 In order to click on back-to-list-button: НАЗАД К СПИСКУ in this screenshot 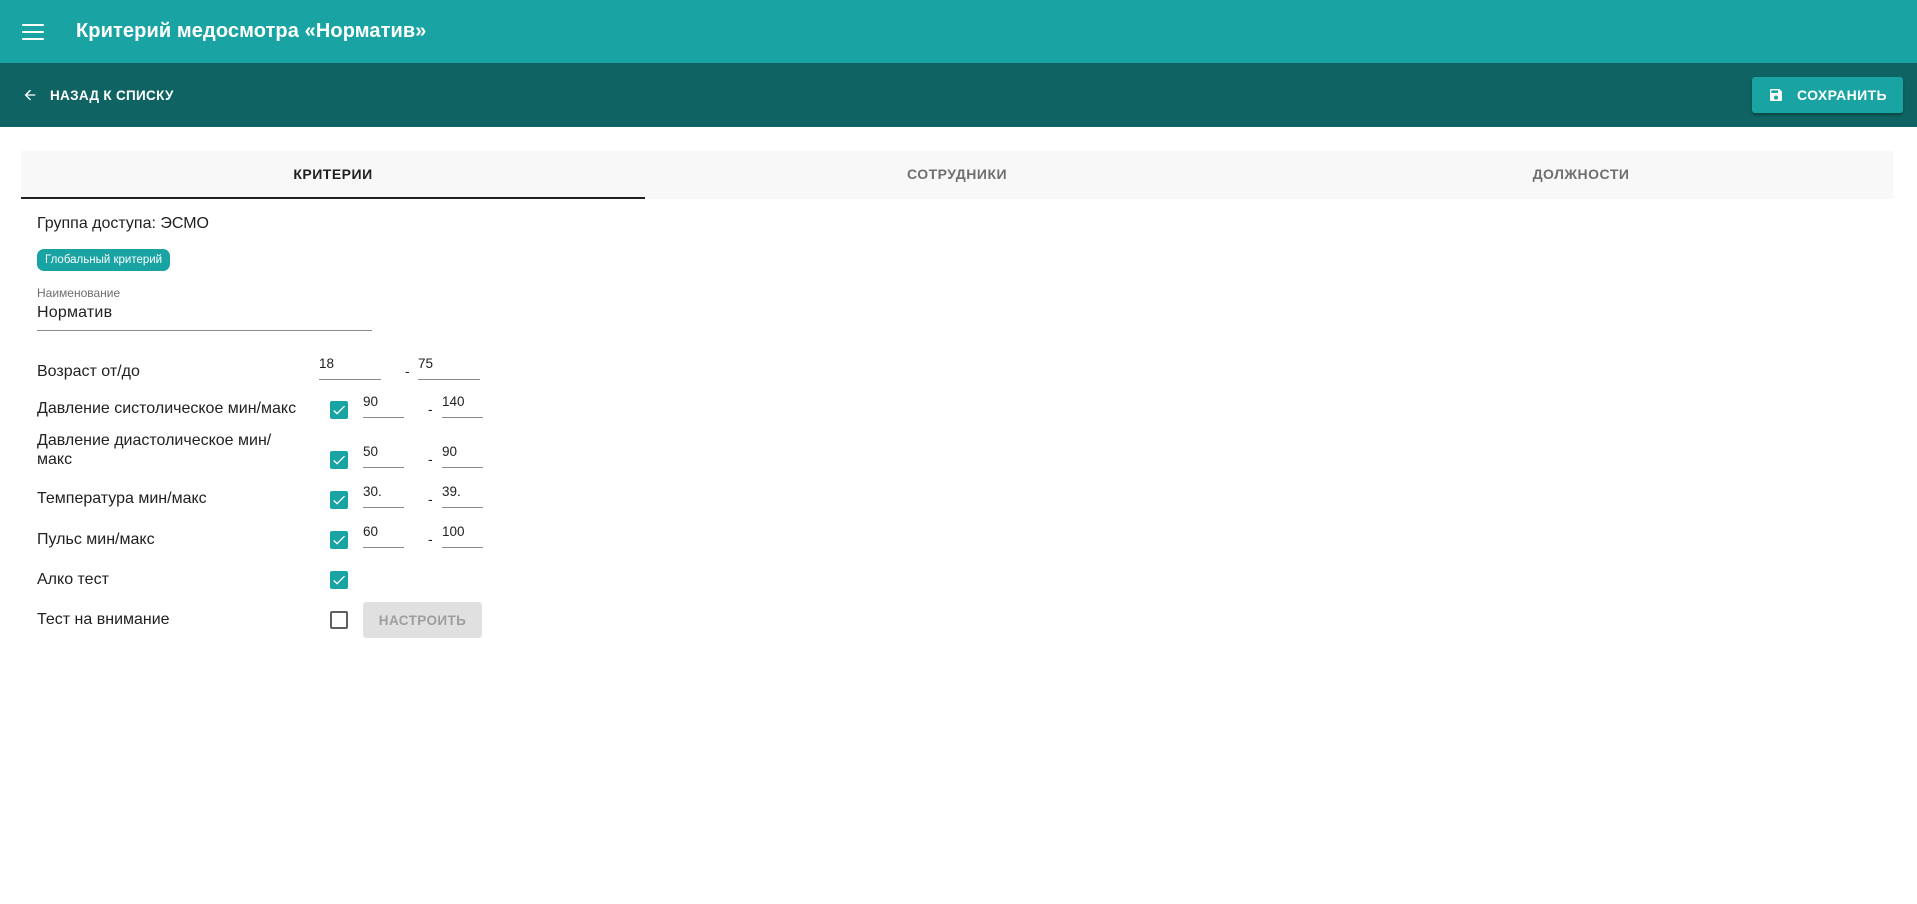, I will do `click(98, 95)`.